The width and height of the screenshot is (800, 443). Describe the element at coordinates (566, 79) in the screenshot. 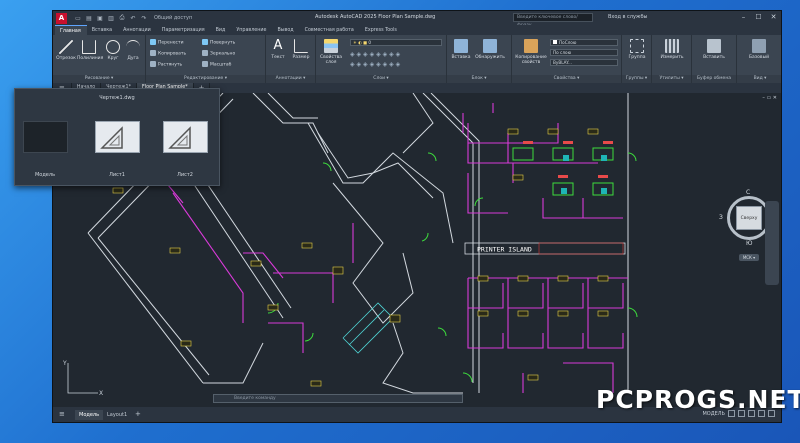

I see `properties-panel-label: Свойства ▾` at that location.